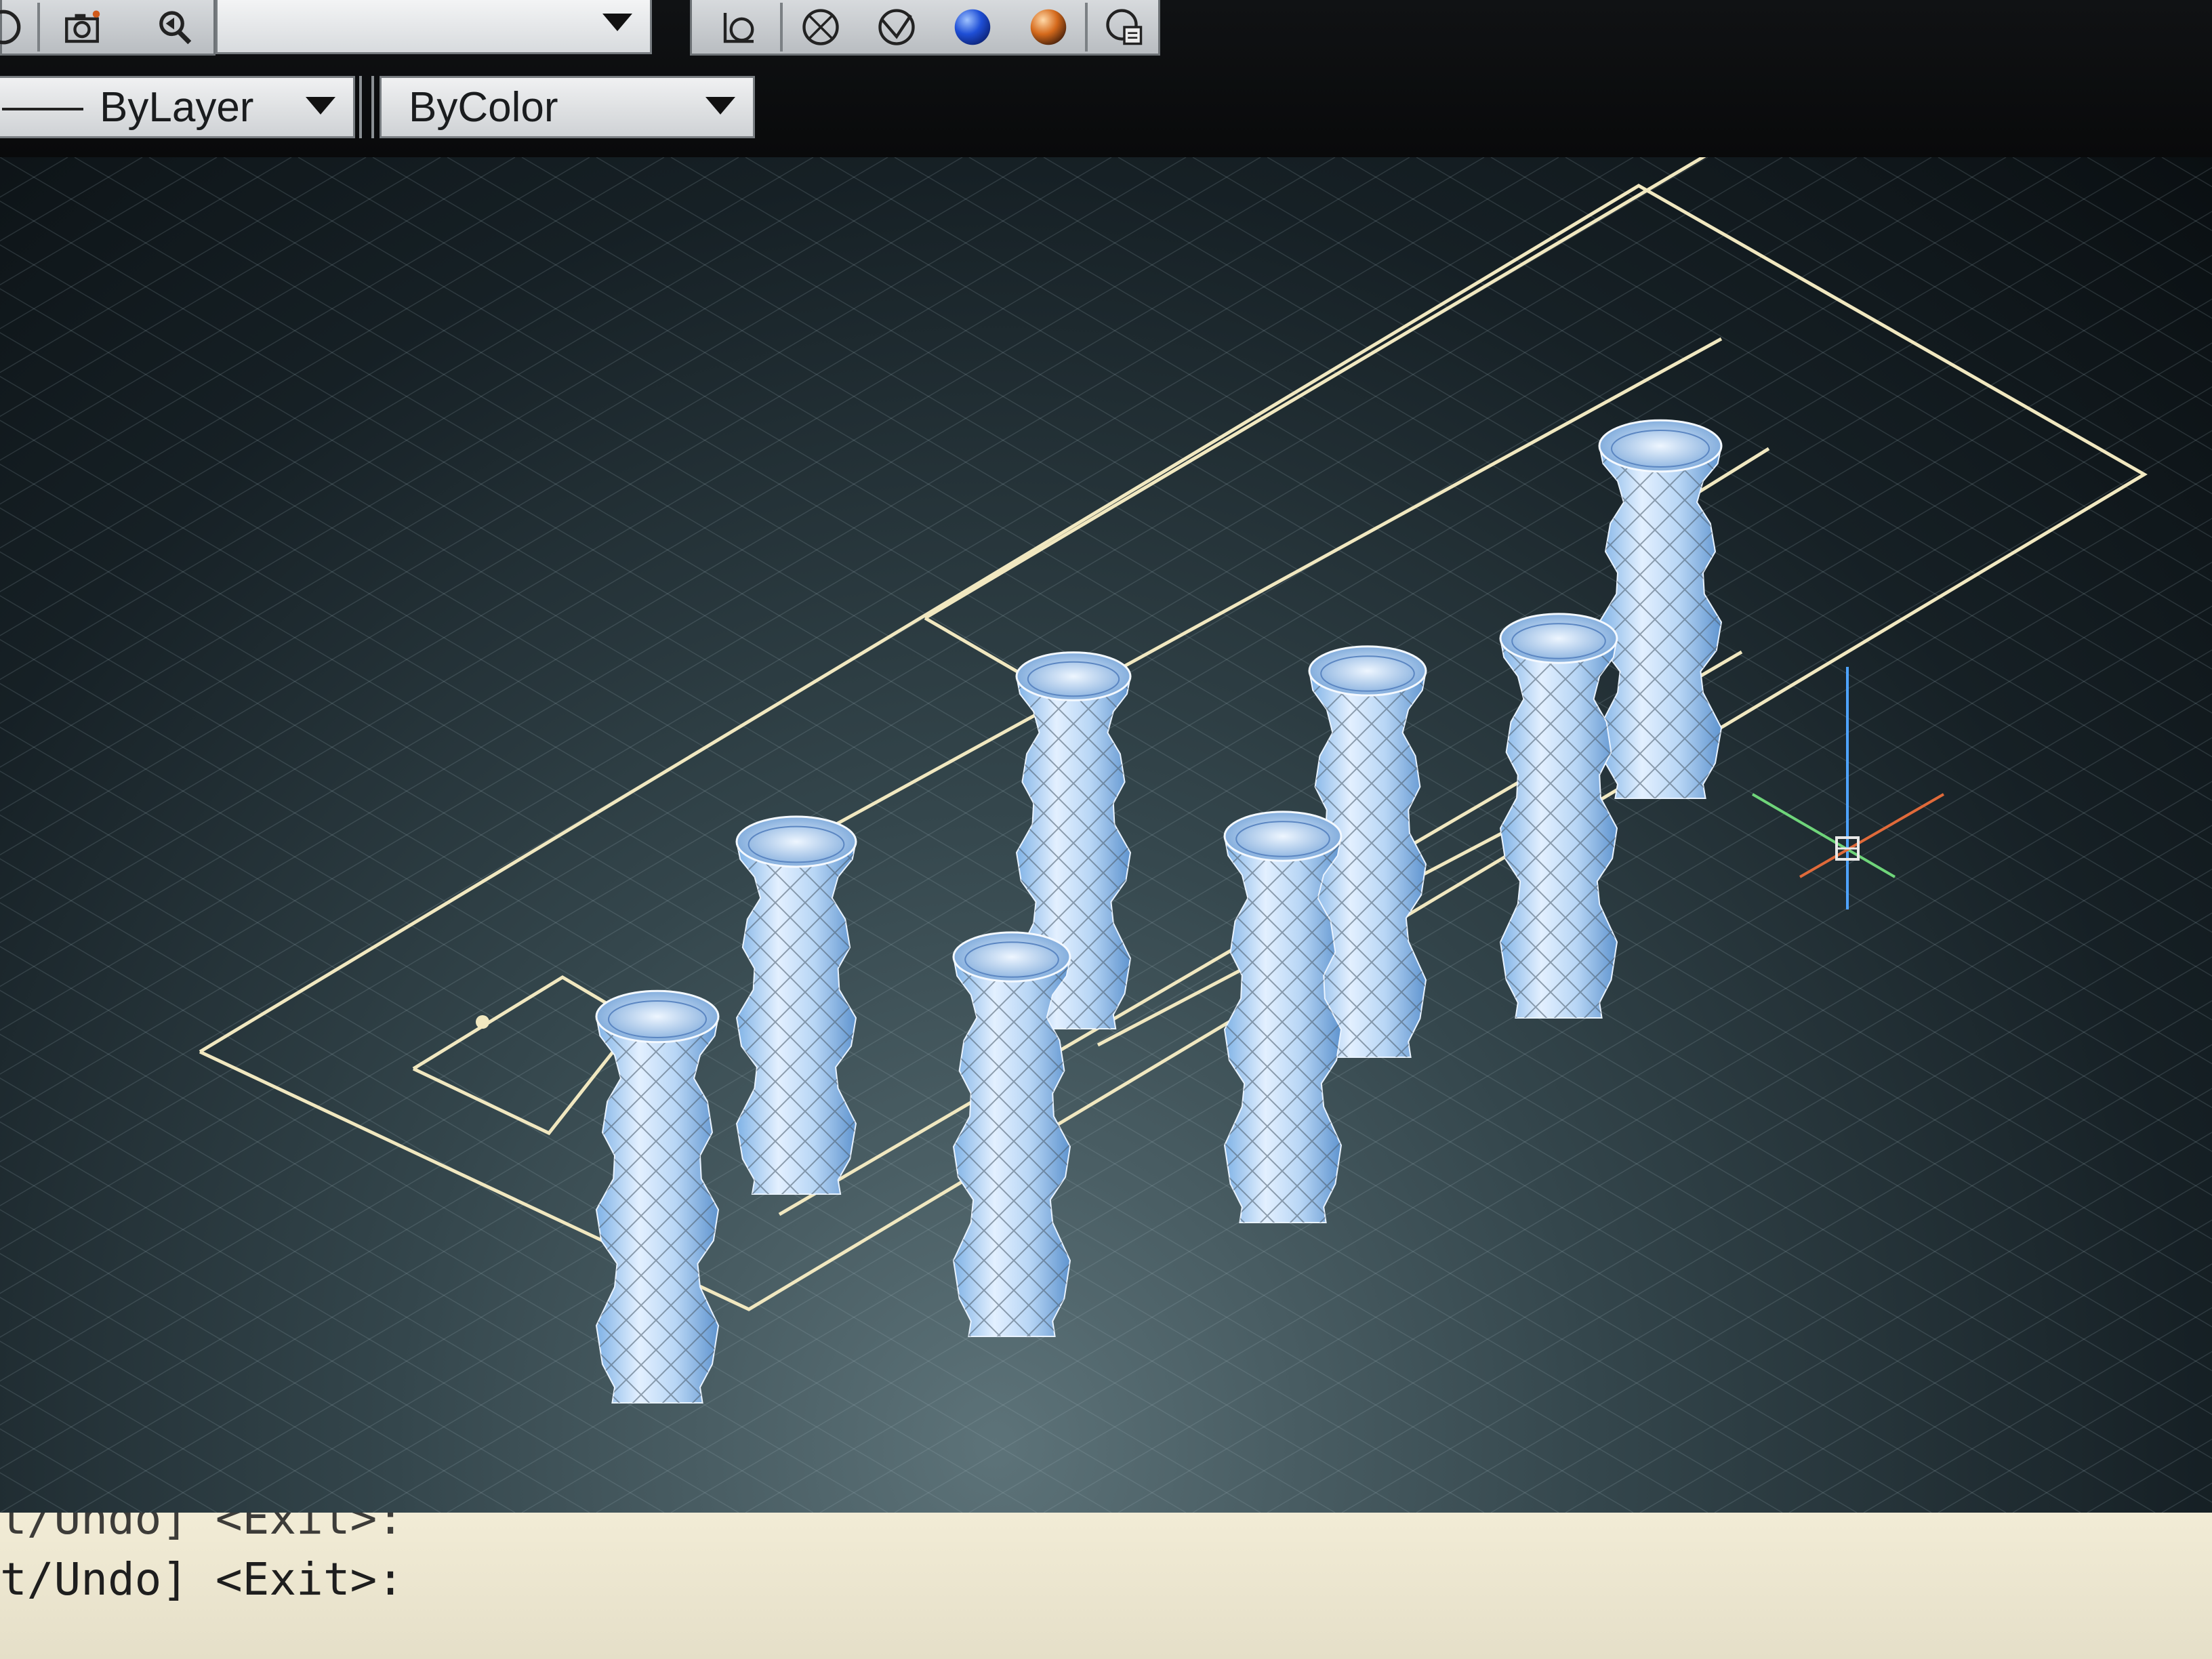 This screenshot has width=2212, height=1659. What do you see at coordinates (174, 27) in the screenshot?
I see `zoom-pan-icon` at bounding box center [174, 27].